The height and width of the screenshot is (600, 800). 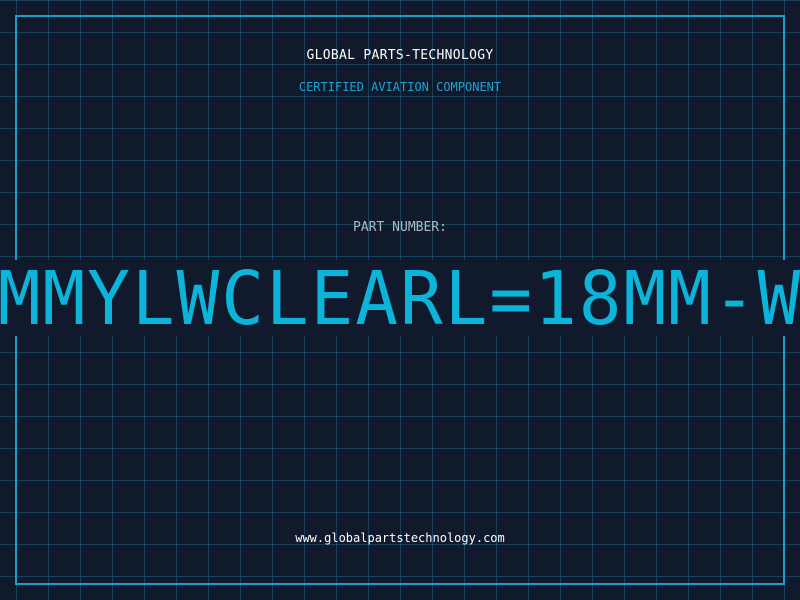 What do you see at coordinates (400, 227) in the screenshot?
I see `part-number-label: PART NUMBER:` at bounding box center [400, 227].